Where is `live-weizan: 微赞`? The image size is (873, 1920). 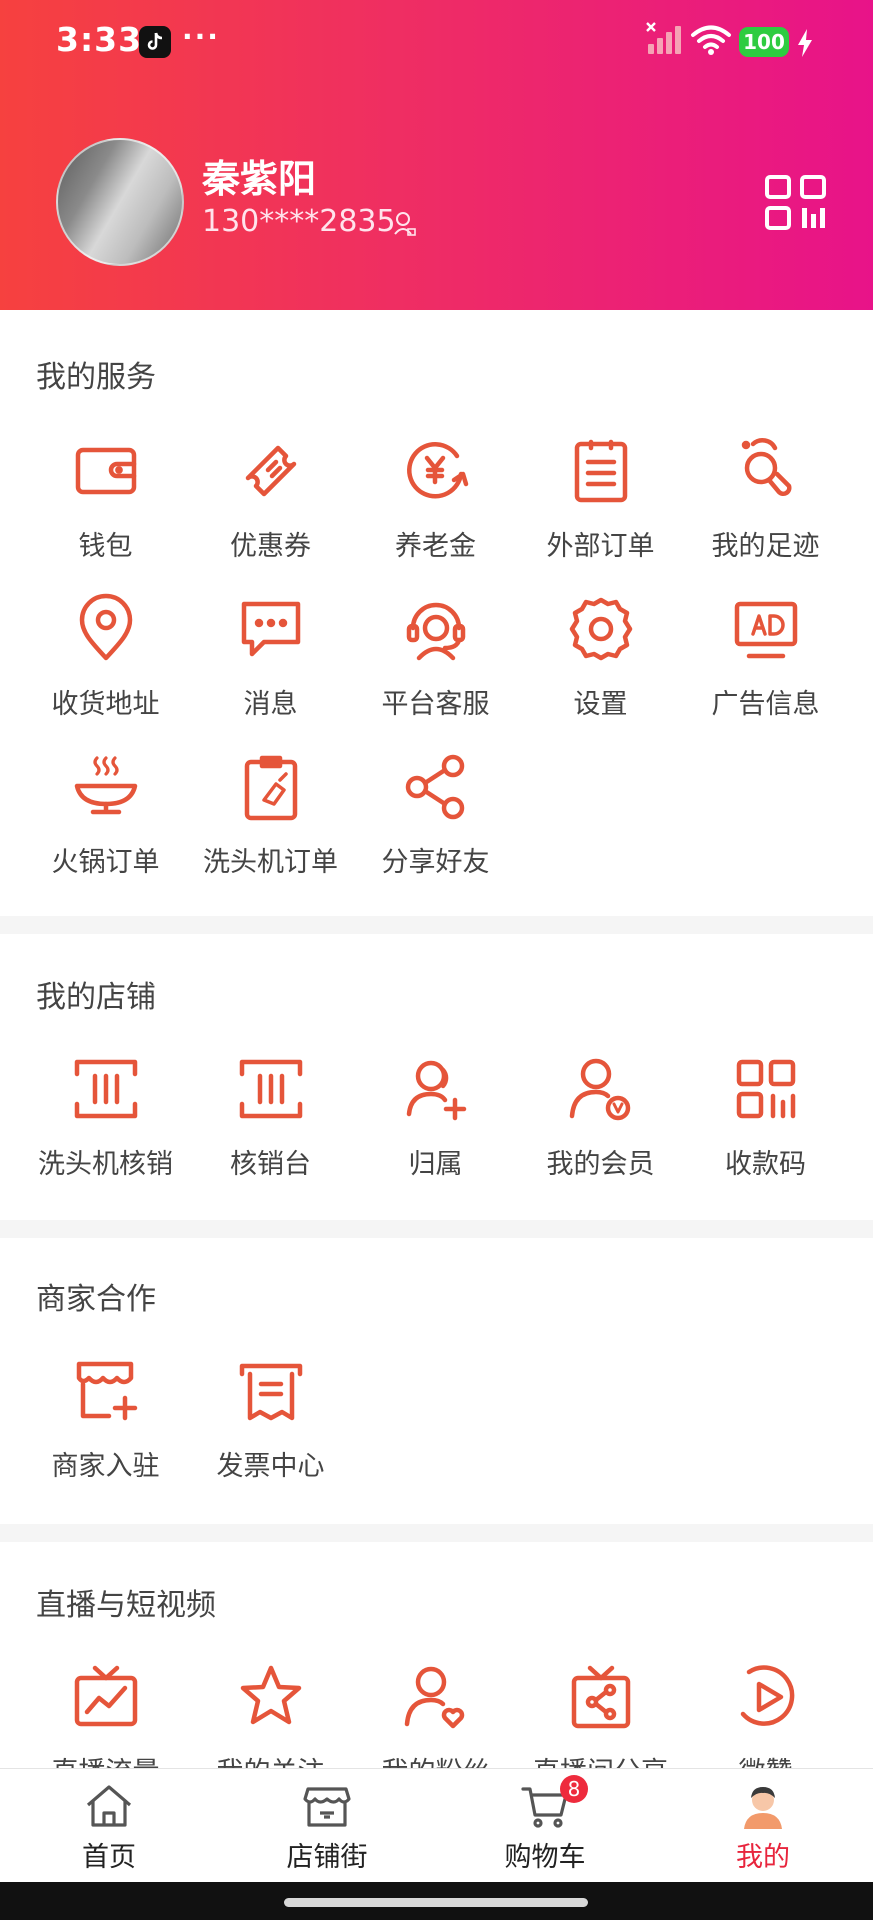 live-weizan: 微赞 is located at coordinates (765, 1714).